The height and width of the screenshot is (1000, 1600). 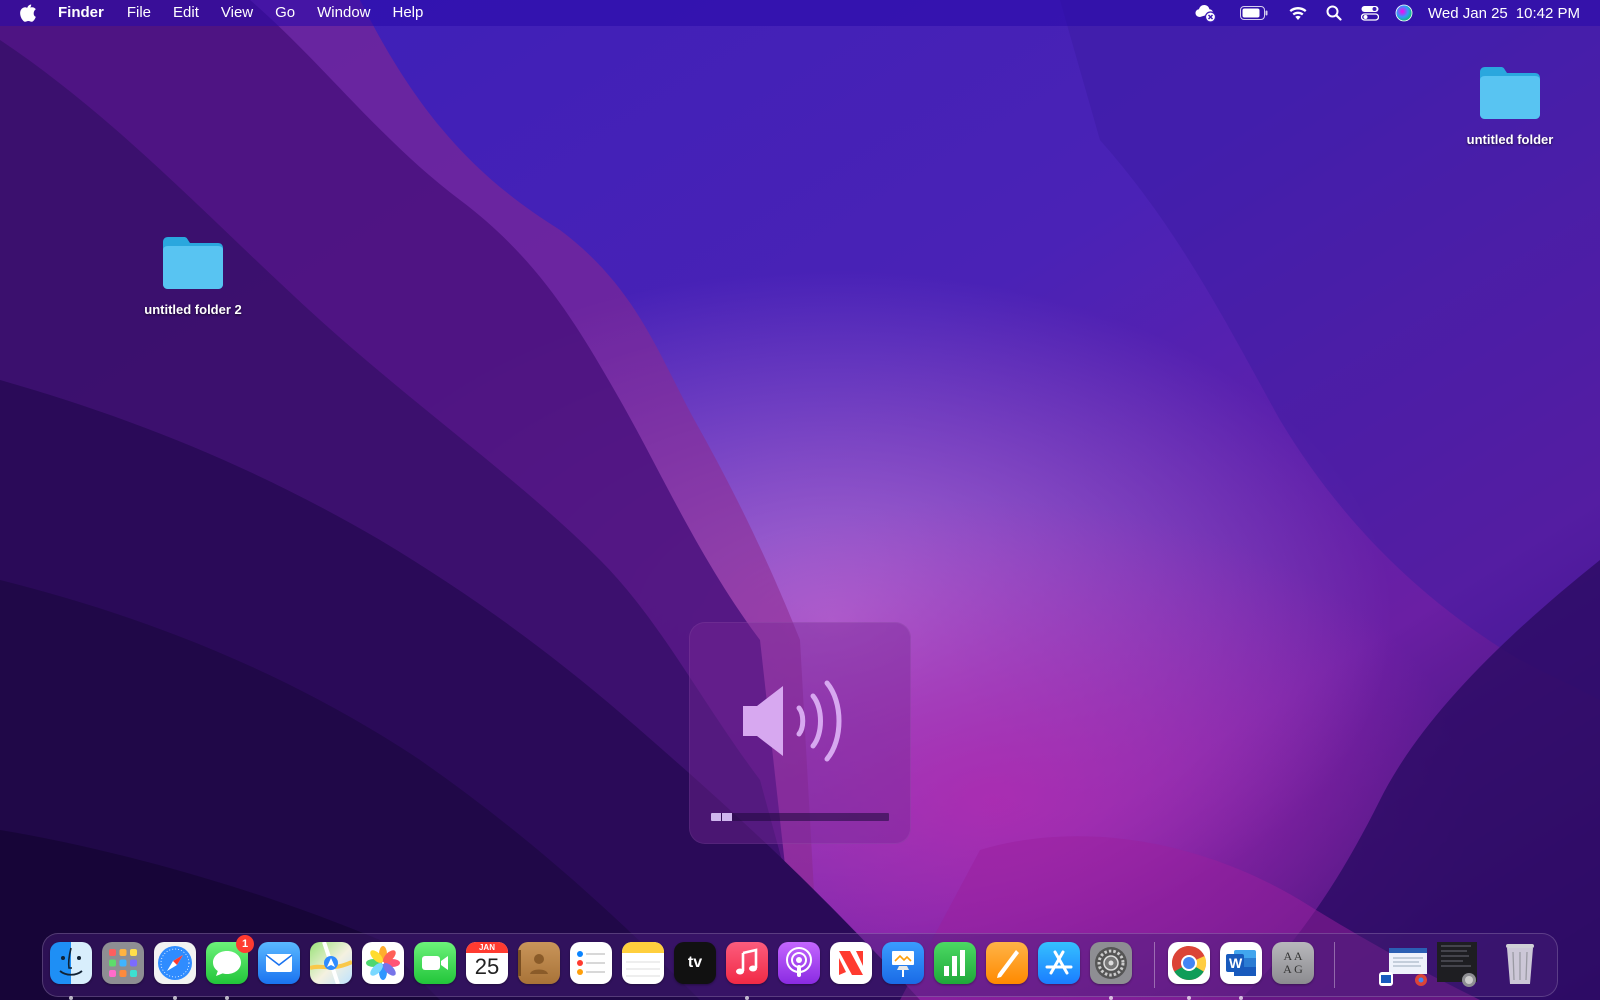 What do you see at coordinates (1547, 13) in the screenshot?
I see `clock-time: 10:42 PM` at bounding box center [1547, 13].